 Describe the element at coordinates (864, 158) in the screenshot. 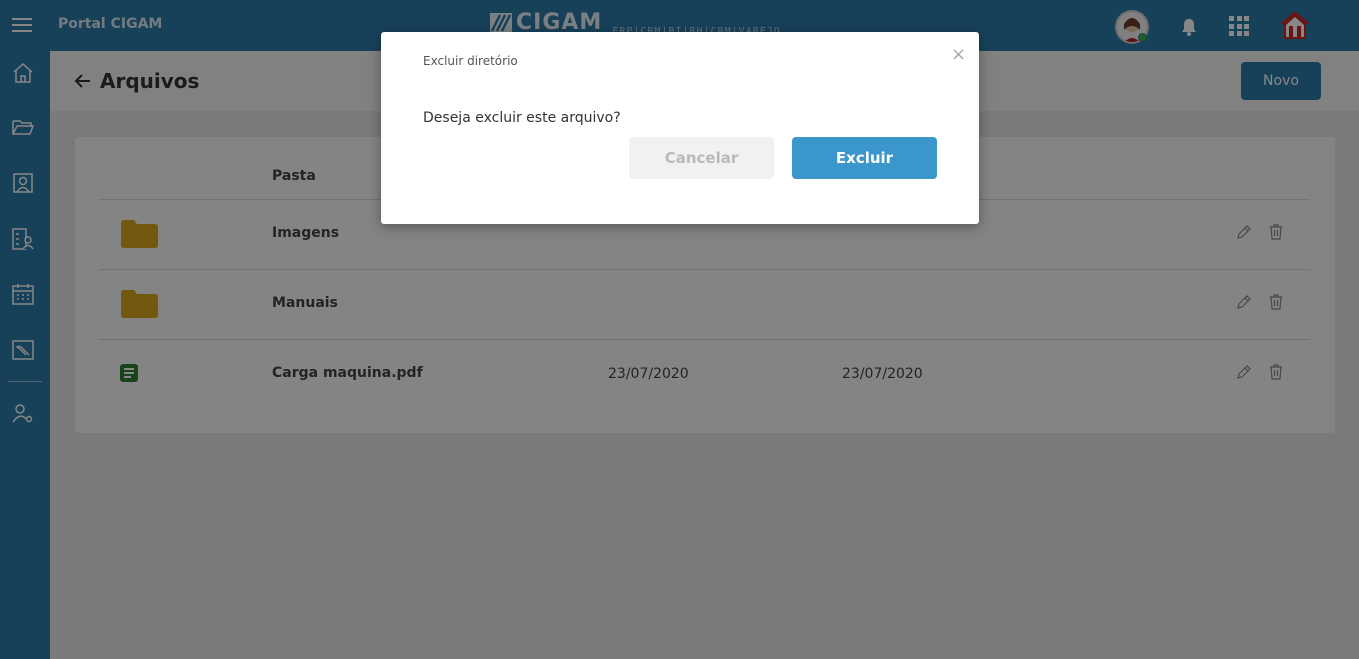

I see `delete-button: Excluir` at that location.